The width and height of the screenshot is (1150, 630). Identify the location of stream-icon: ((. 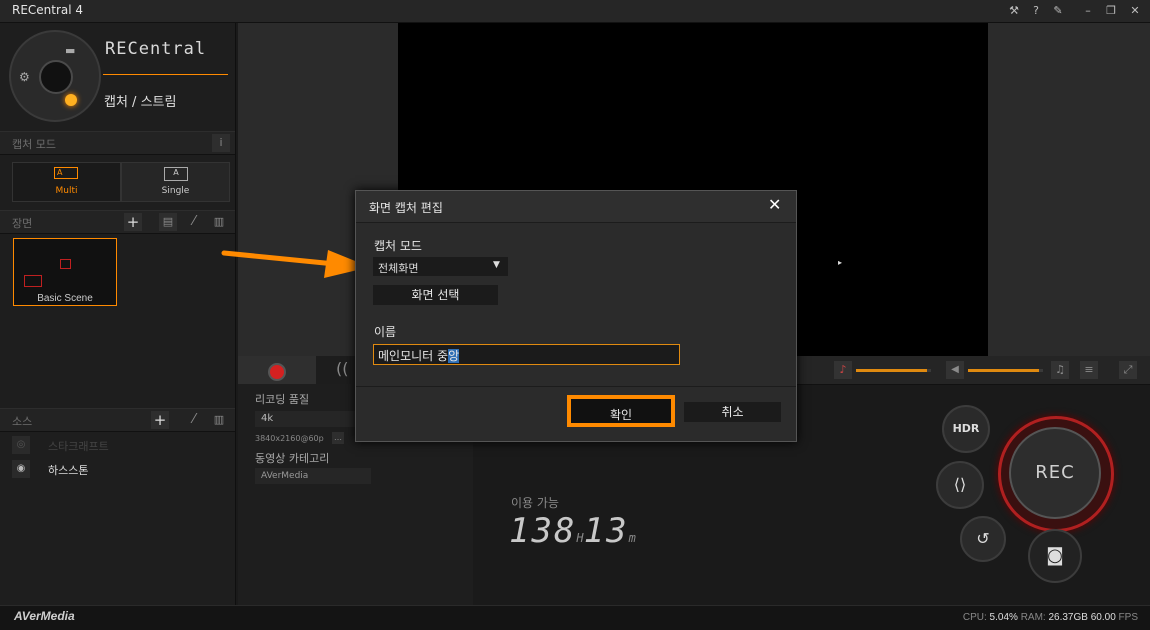
(342, 368).